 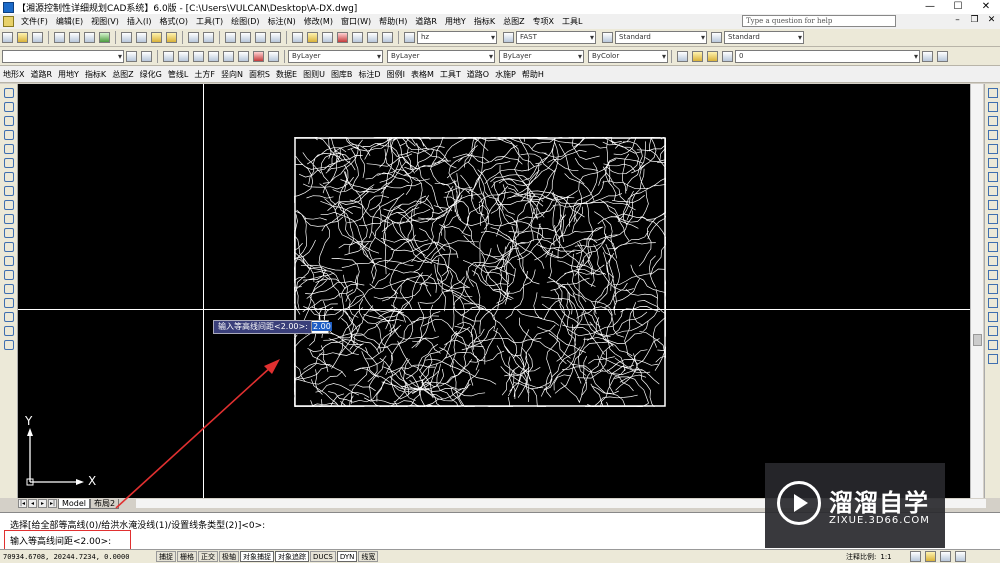 I want to click on tb3-siteplan: 总图Z, so click(x=122, y=74).